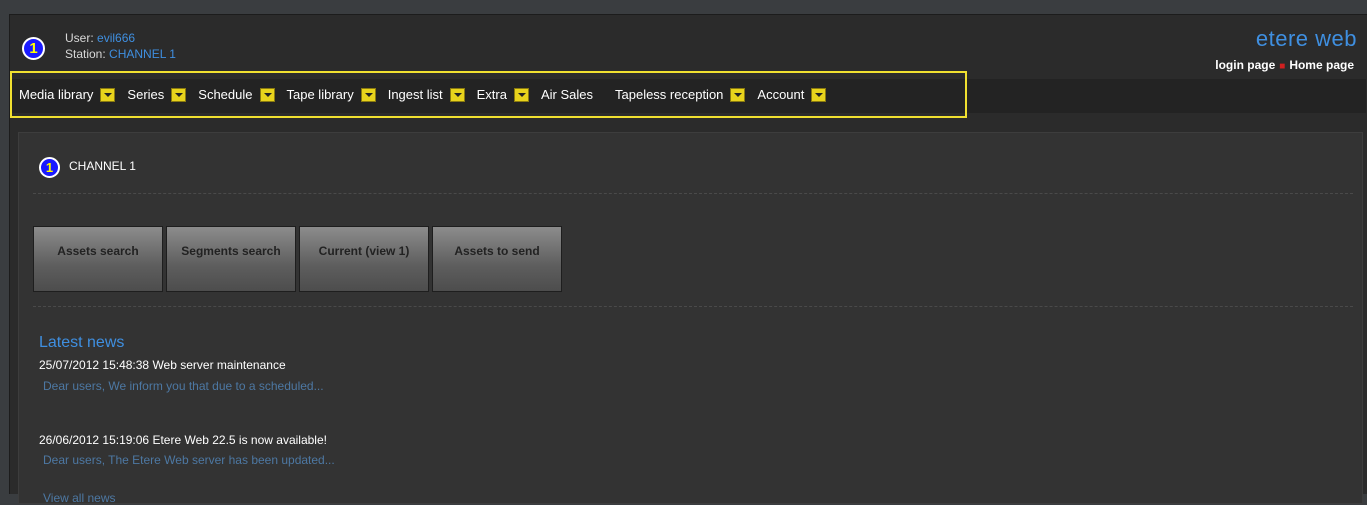  Describe the element at coordinates (33, 48) in the screenshot. I see `station-number-badge: 1` at that location.